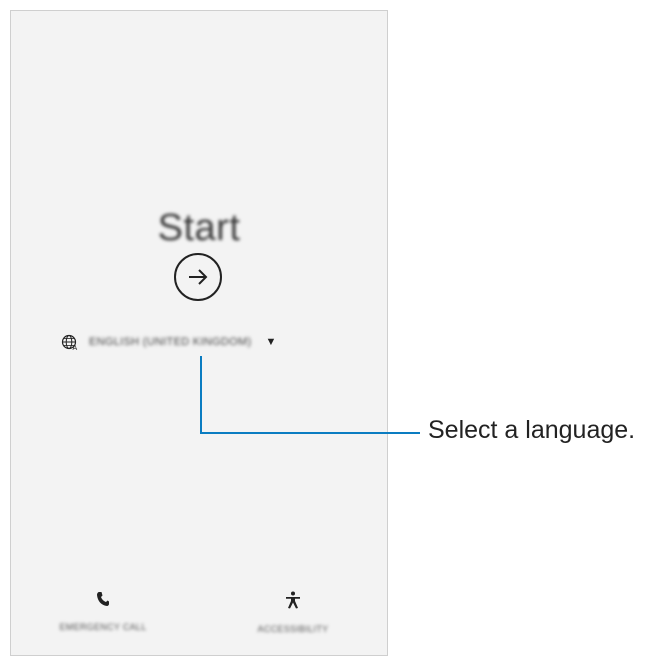  Describe the element at coordinates (532, 430) in the screenshot. I see `callout-text: Select a language.` at that location.